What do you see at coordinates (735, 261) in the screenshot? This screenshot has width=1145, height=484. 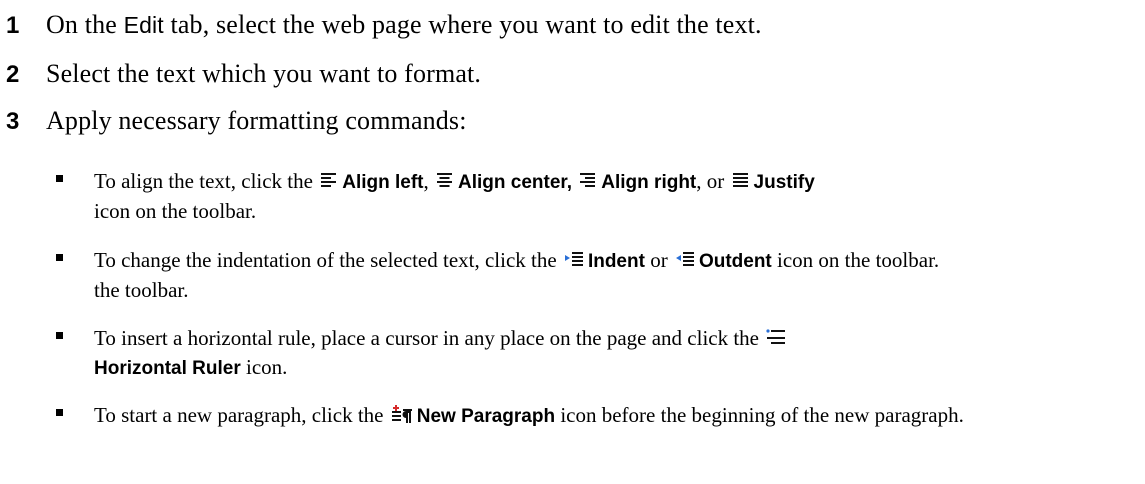 I see `outdent-label: Outdent` at bounding box center [735, 261].